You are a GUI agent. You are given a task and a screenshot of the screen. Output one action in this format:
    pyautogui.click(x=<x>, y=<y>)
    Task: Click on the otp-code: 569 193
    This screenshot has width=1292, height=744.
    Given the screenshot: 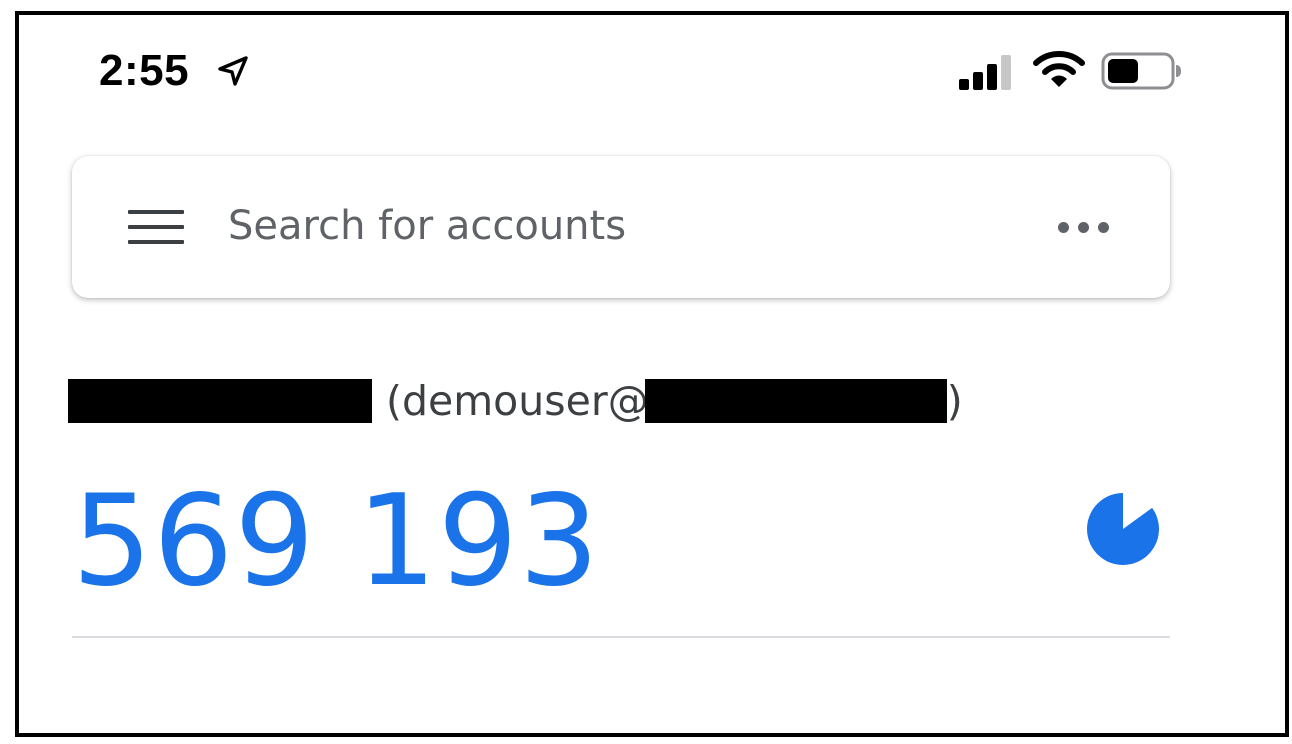 What is the action you would take?
    pyautogui.click(x=336, y=541)
    